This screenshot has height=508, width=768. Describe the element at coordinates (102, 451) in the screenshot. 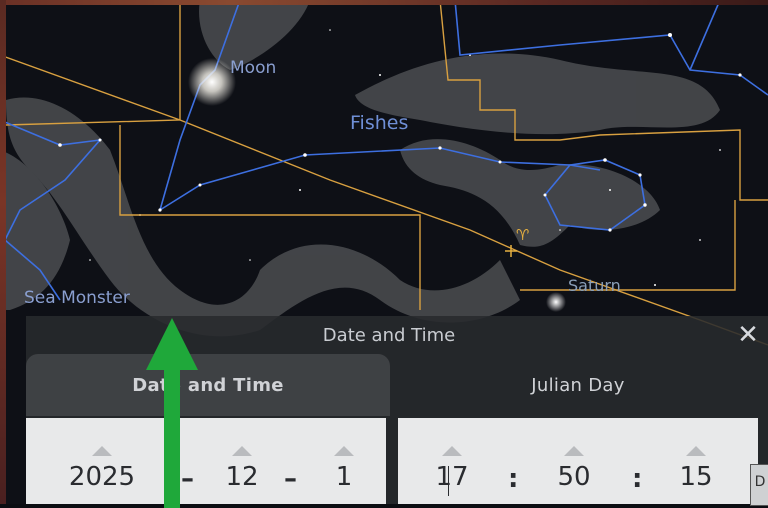

I see `year-up-arrow-icon` at that location.